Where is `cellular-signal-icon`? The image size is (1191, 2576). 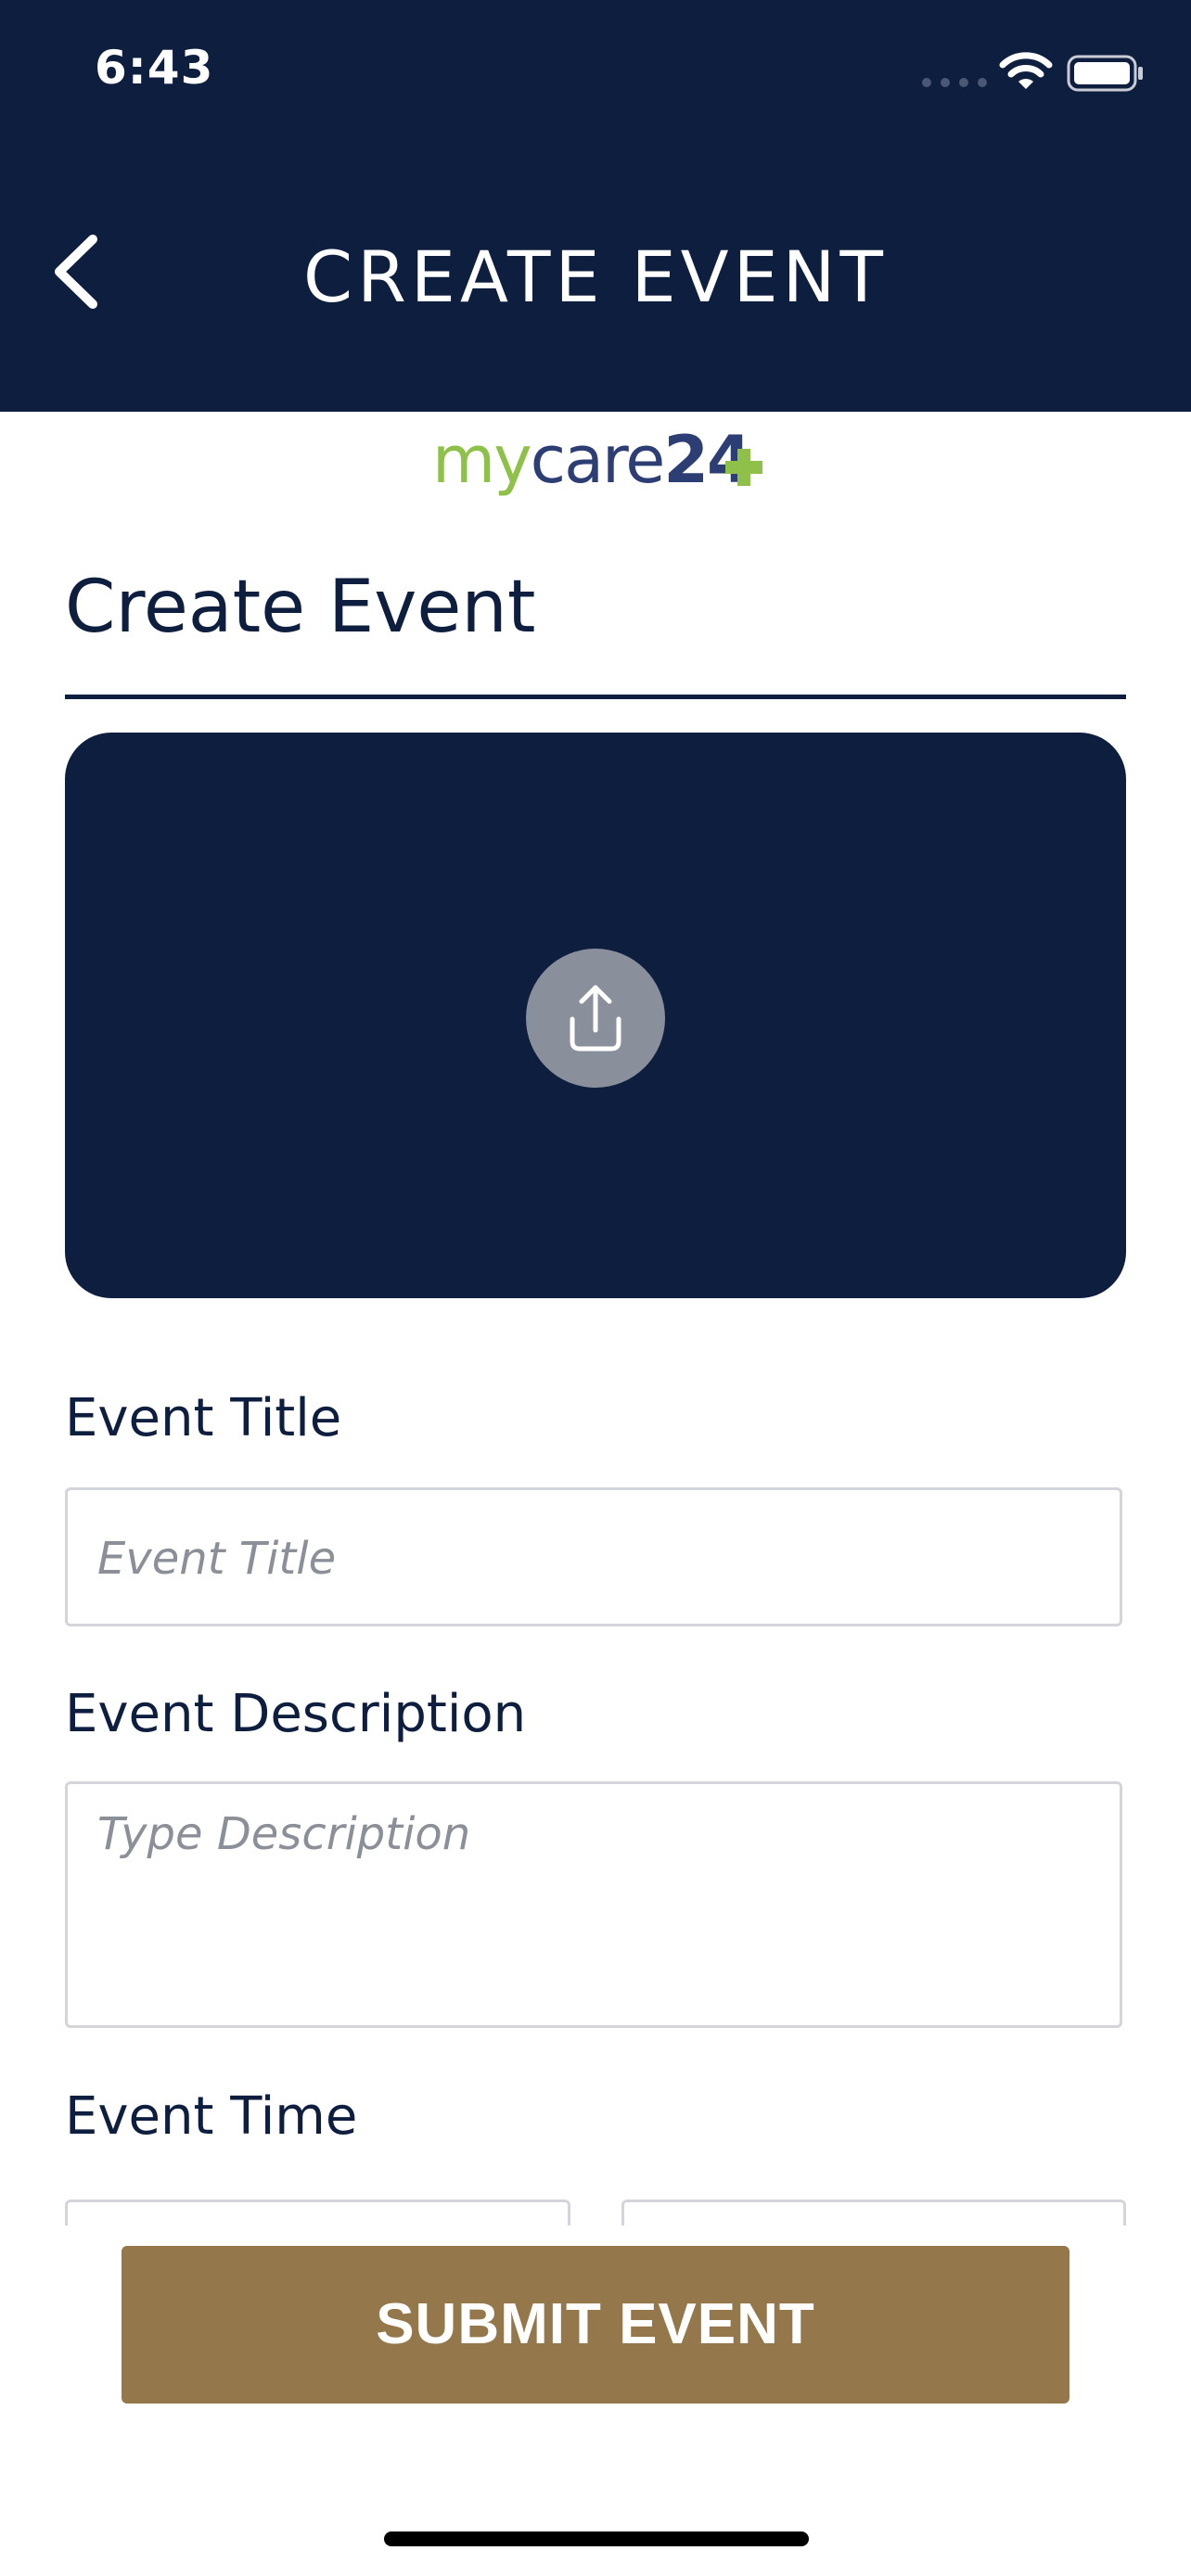 cellular-signal-icon is located at coordinates (955, 82).